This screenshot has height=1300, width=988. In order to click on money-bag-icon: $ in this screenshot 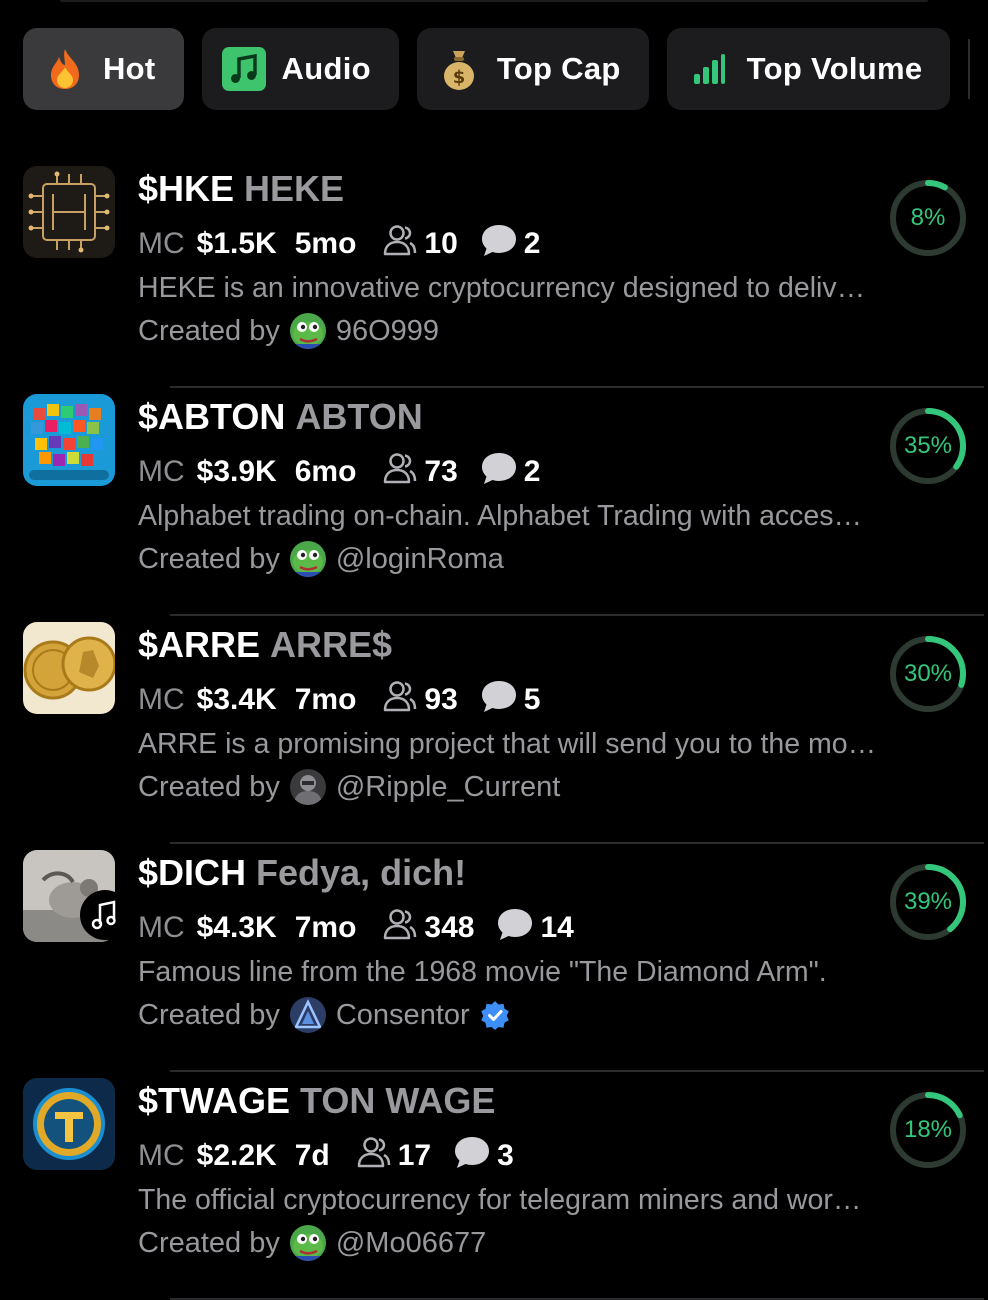, I will do `click(459, 69)`.